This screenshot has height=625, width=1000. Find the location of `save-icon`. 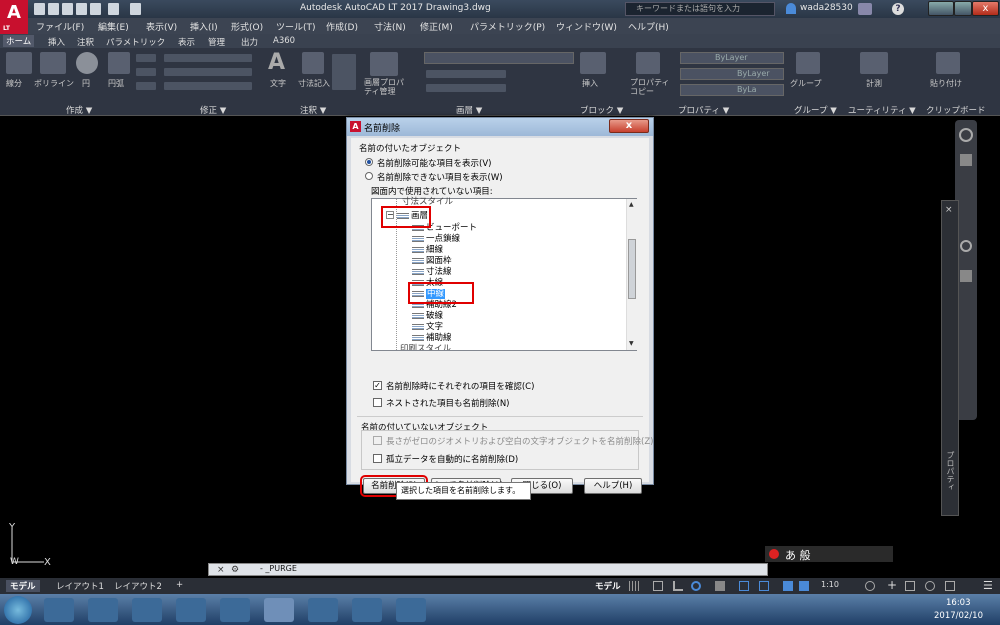

save-icon is located at coordinates (67, 9).